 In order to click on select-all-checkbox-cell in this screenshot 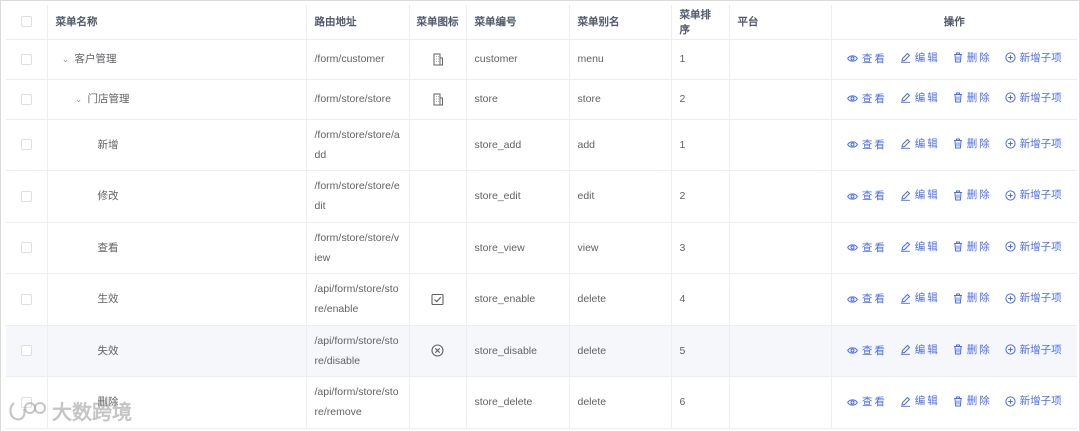, I will do `click(27, 22)`.